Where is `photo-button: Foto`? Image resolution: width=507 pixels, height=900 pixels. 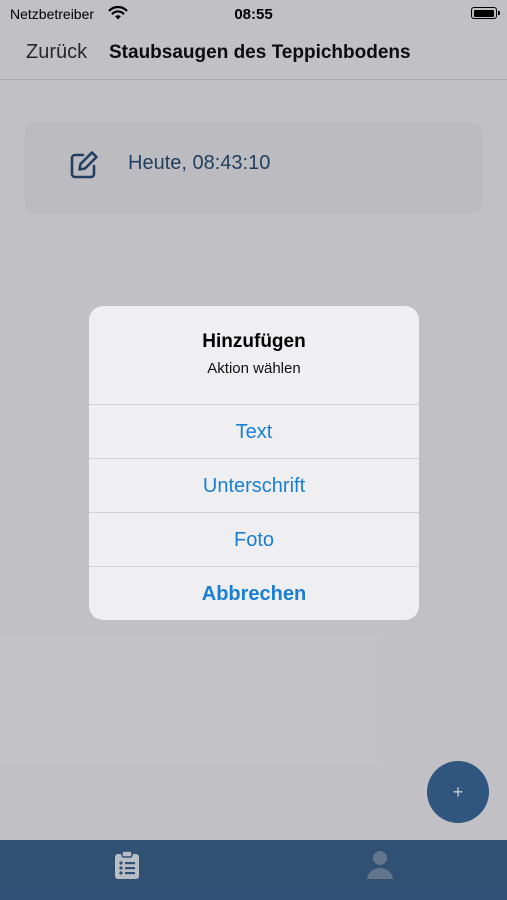 photo-button: Foto is located at coordinates (254, 539).